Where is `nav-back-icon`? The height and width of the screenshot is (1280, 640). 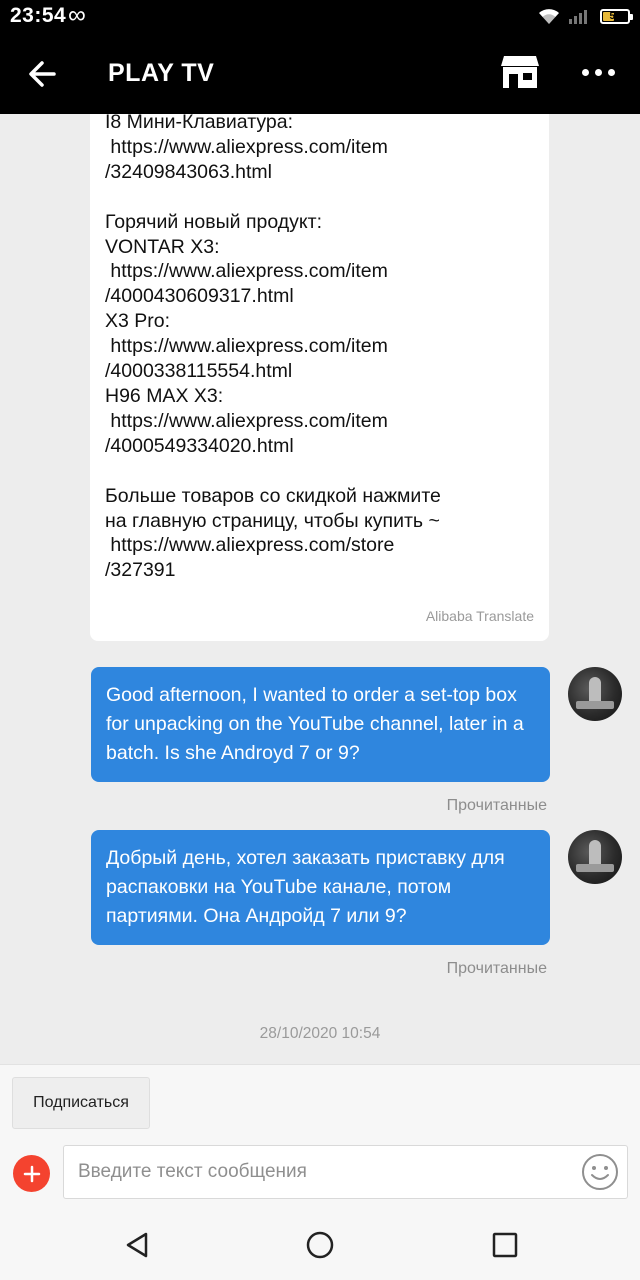
nav-back-icon is located at coordinates (137, 1245).